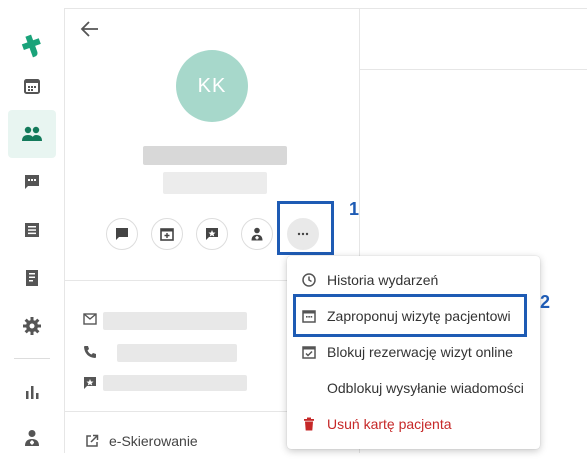 Image resolution: width=587 pixels, height=462 pixels. I want to click on assign-doctor-button, so click(257, 234).